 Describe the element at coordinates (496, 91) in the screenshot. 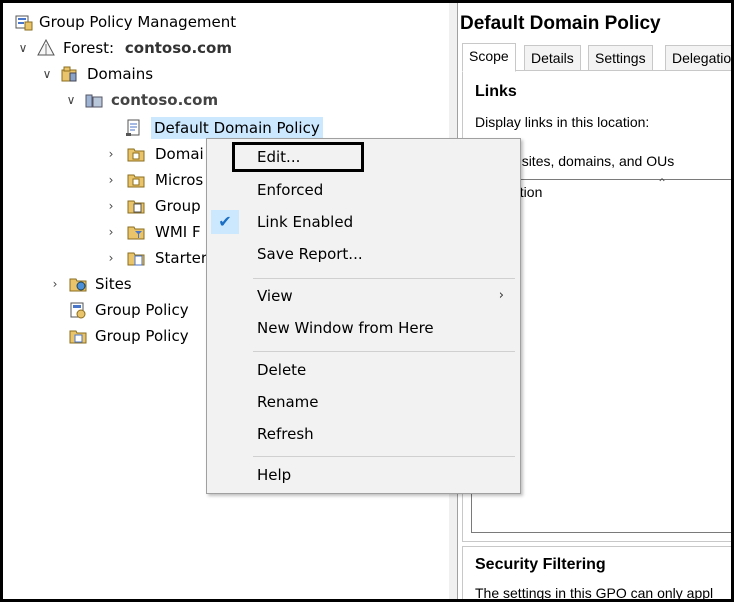

I see `links-header: Links` at that location.